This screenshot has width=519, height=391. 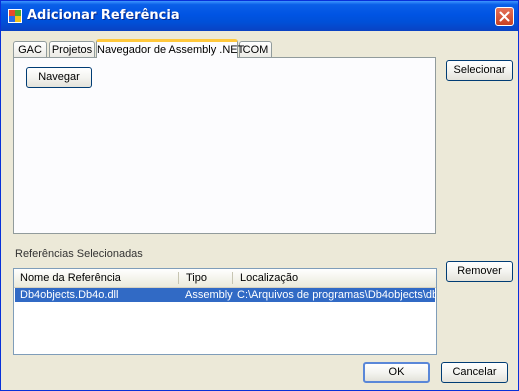 What do you see at coordinates (474, 372) in the screenshot?
I see `cancel-button: Cancelar` at bounding box center [474, 372].